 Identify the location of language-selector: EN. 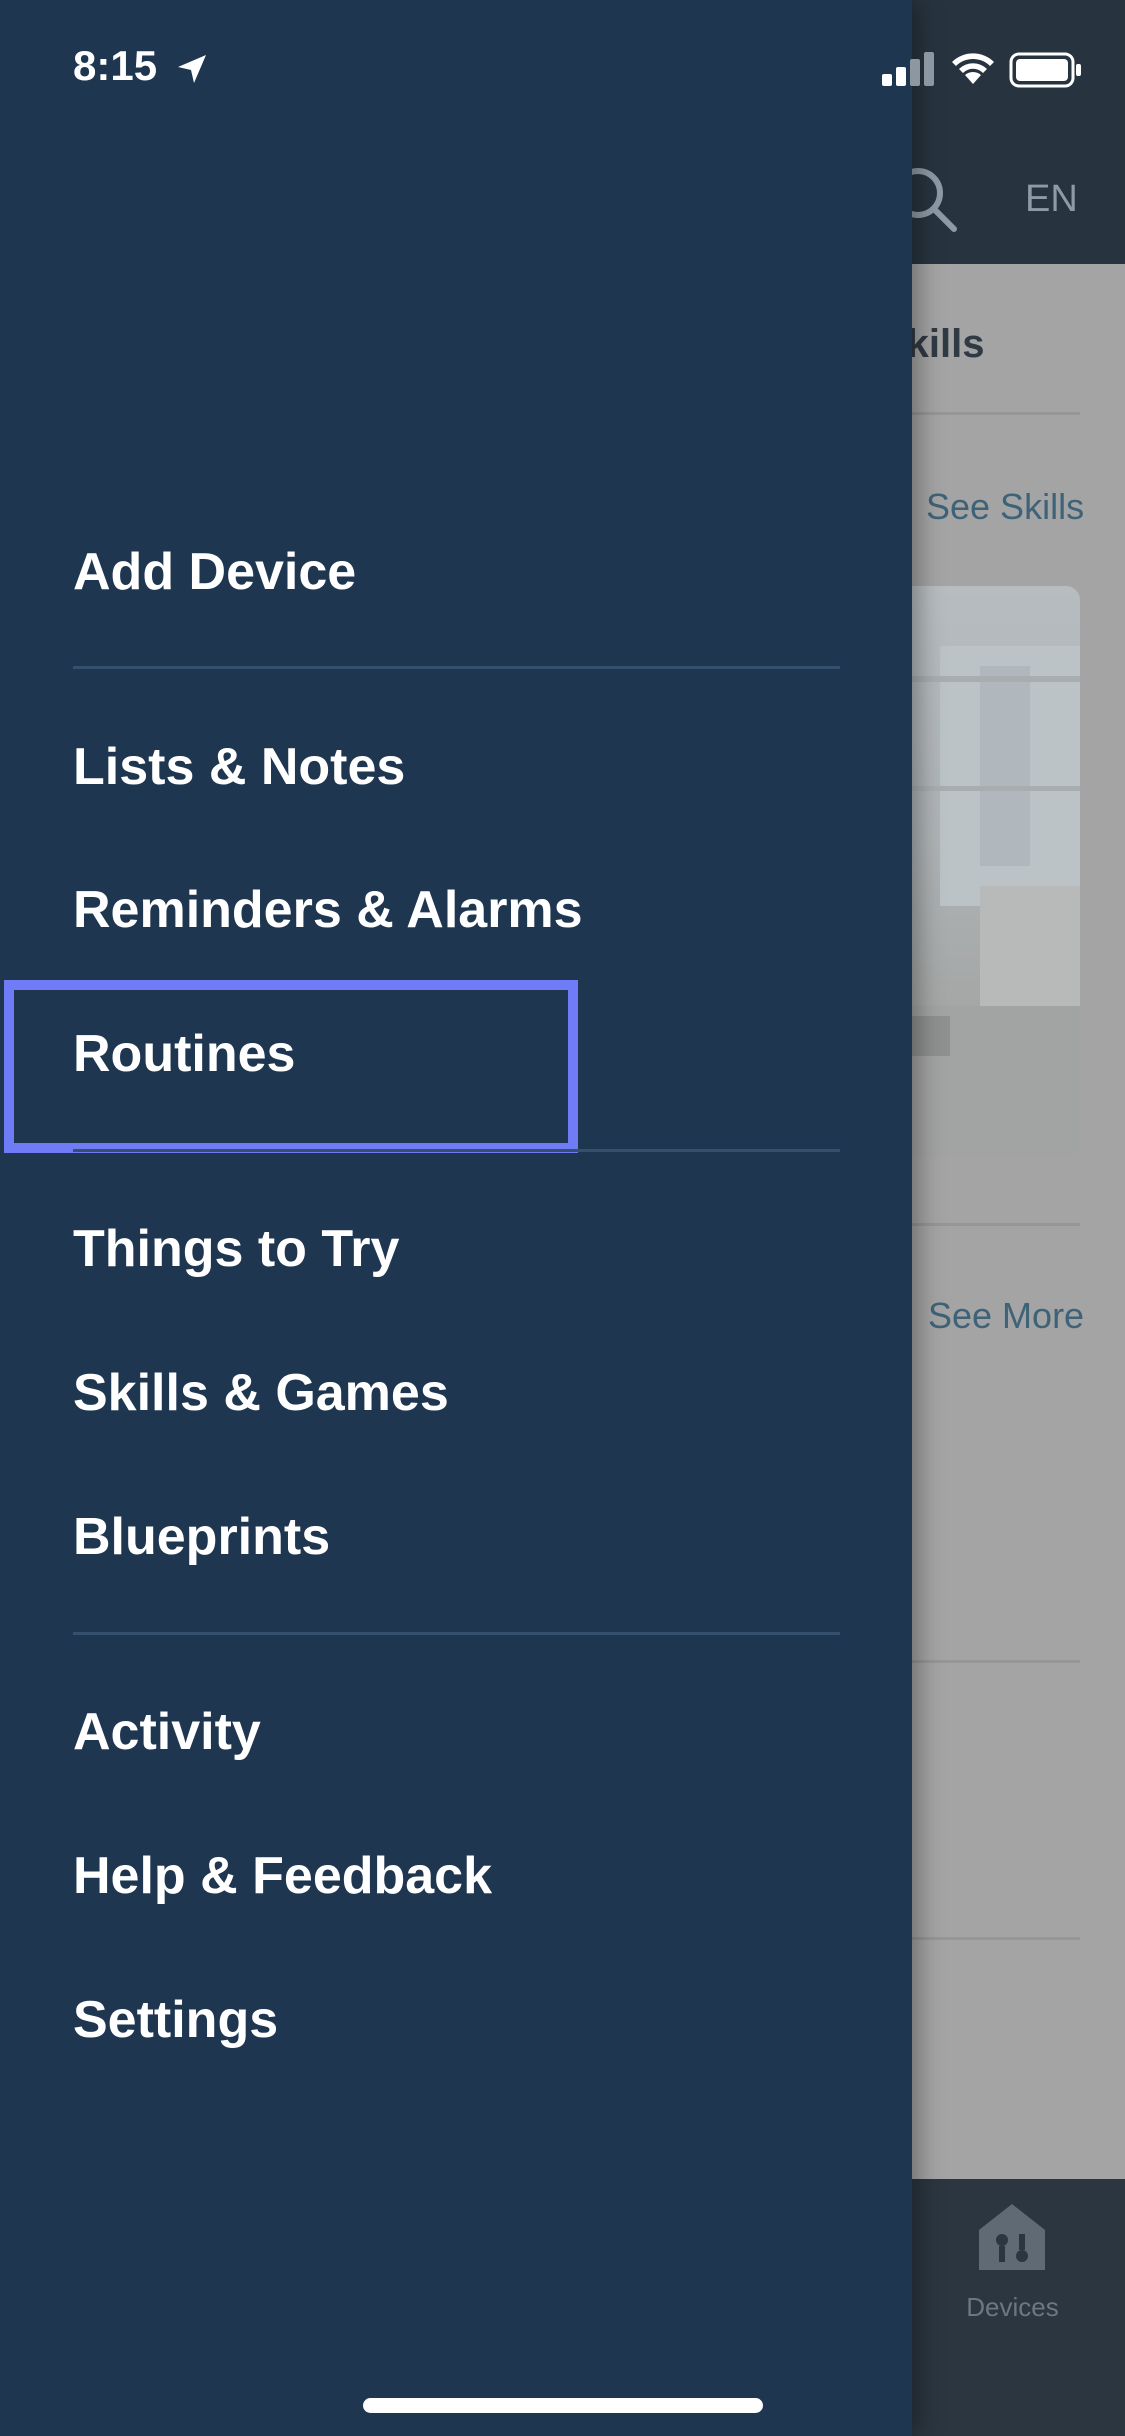
(1051, 199).